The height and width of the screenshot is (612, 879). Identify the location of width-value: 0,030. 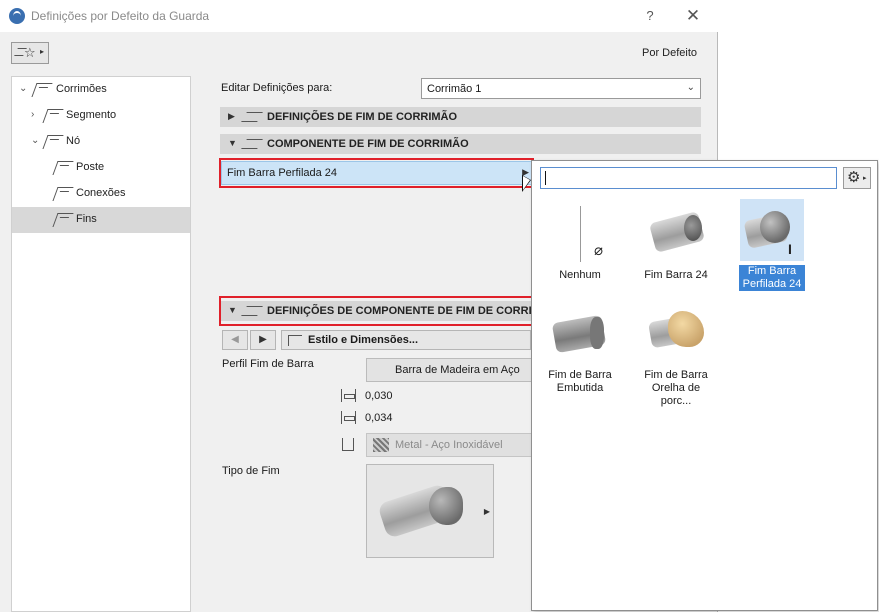
(379, 396).